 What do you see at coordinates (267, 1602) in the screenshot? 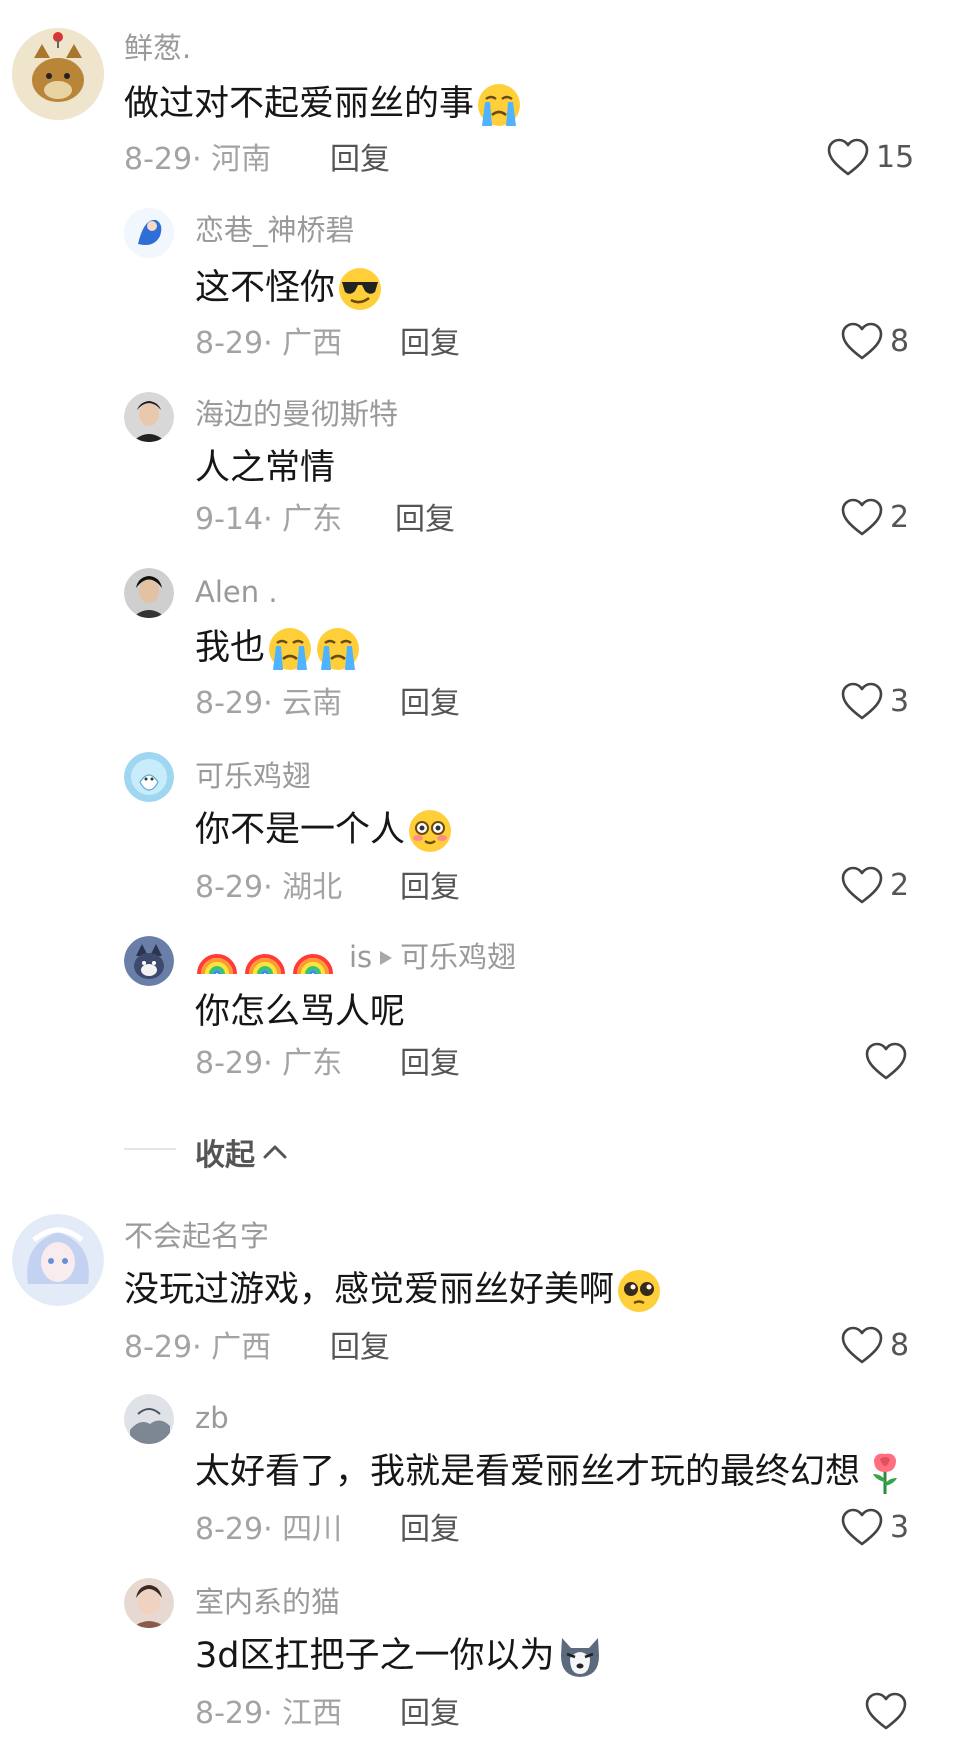
I see `comment-username: 室内系的猫` at bounding box center [267, 1602].